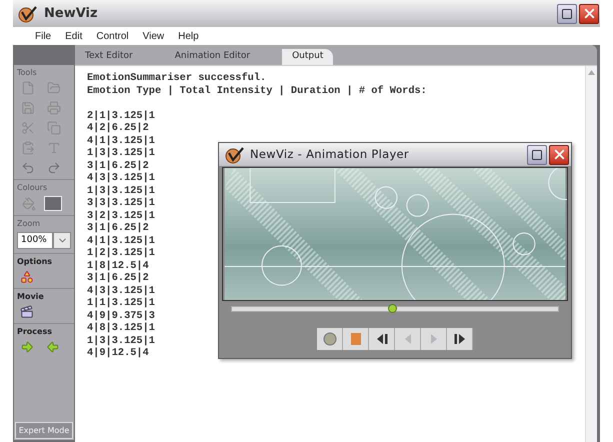 The width and height of the screenshot is (613, 442). What do you see at coordinates (29, 203) in the screenshot?
I see `paint-bucket-icon` at bounding box center [29, 203].